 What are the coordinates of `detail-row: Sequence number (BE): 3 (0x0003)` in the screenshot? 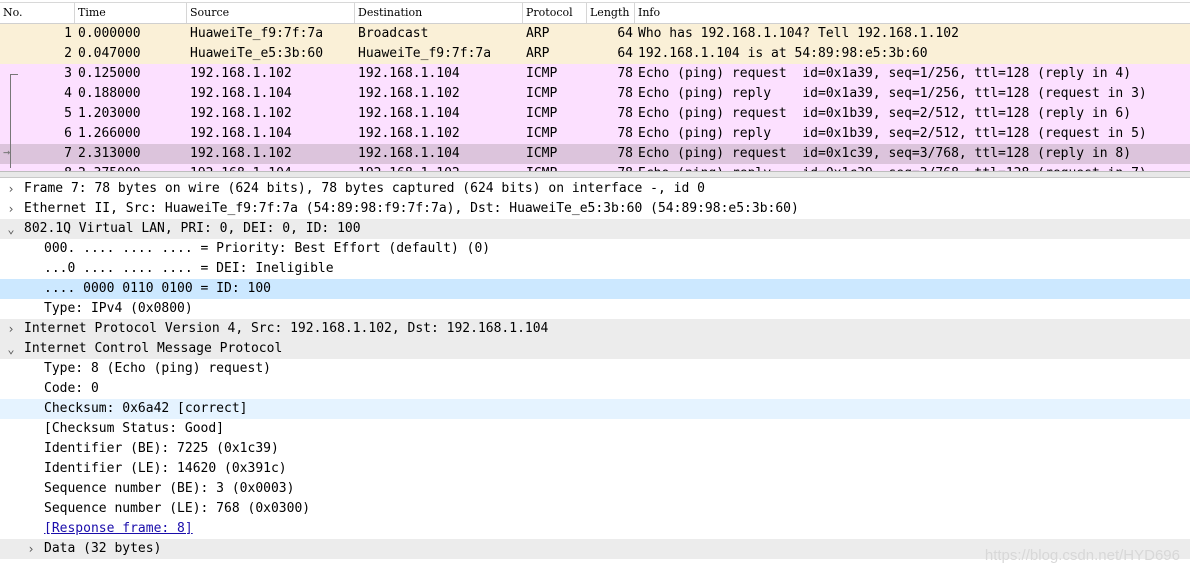 It's located at (595, 489).